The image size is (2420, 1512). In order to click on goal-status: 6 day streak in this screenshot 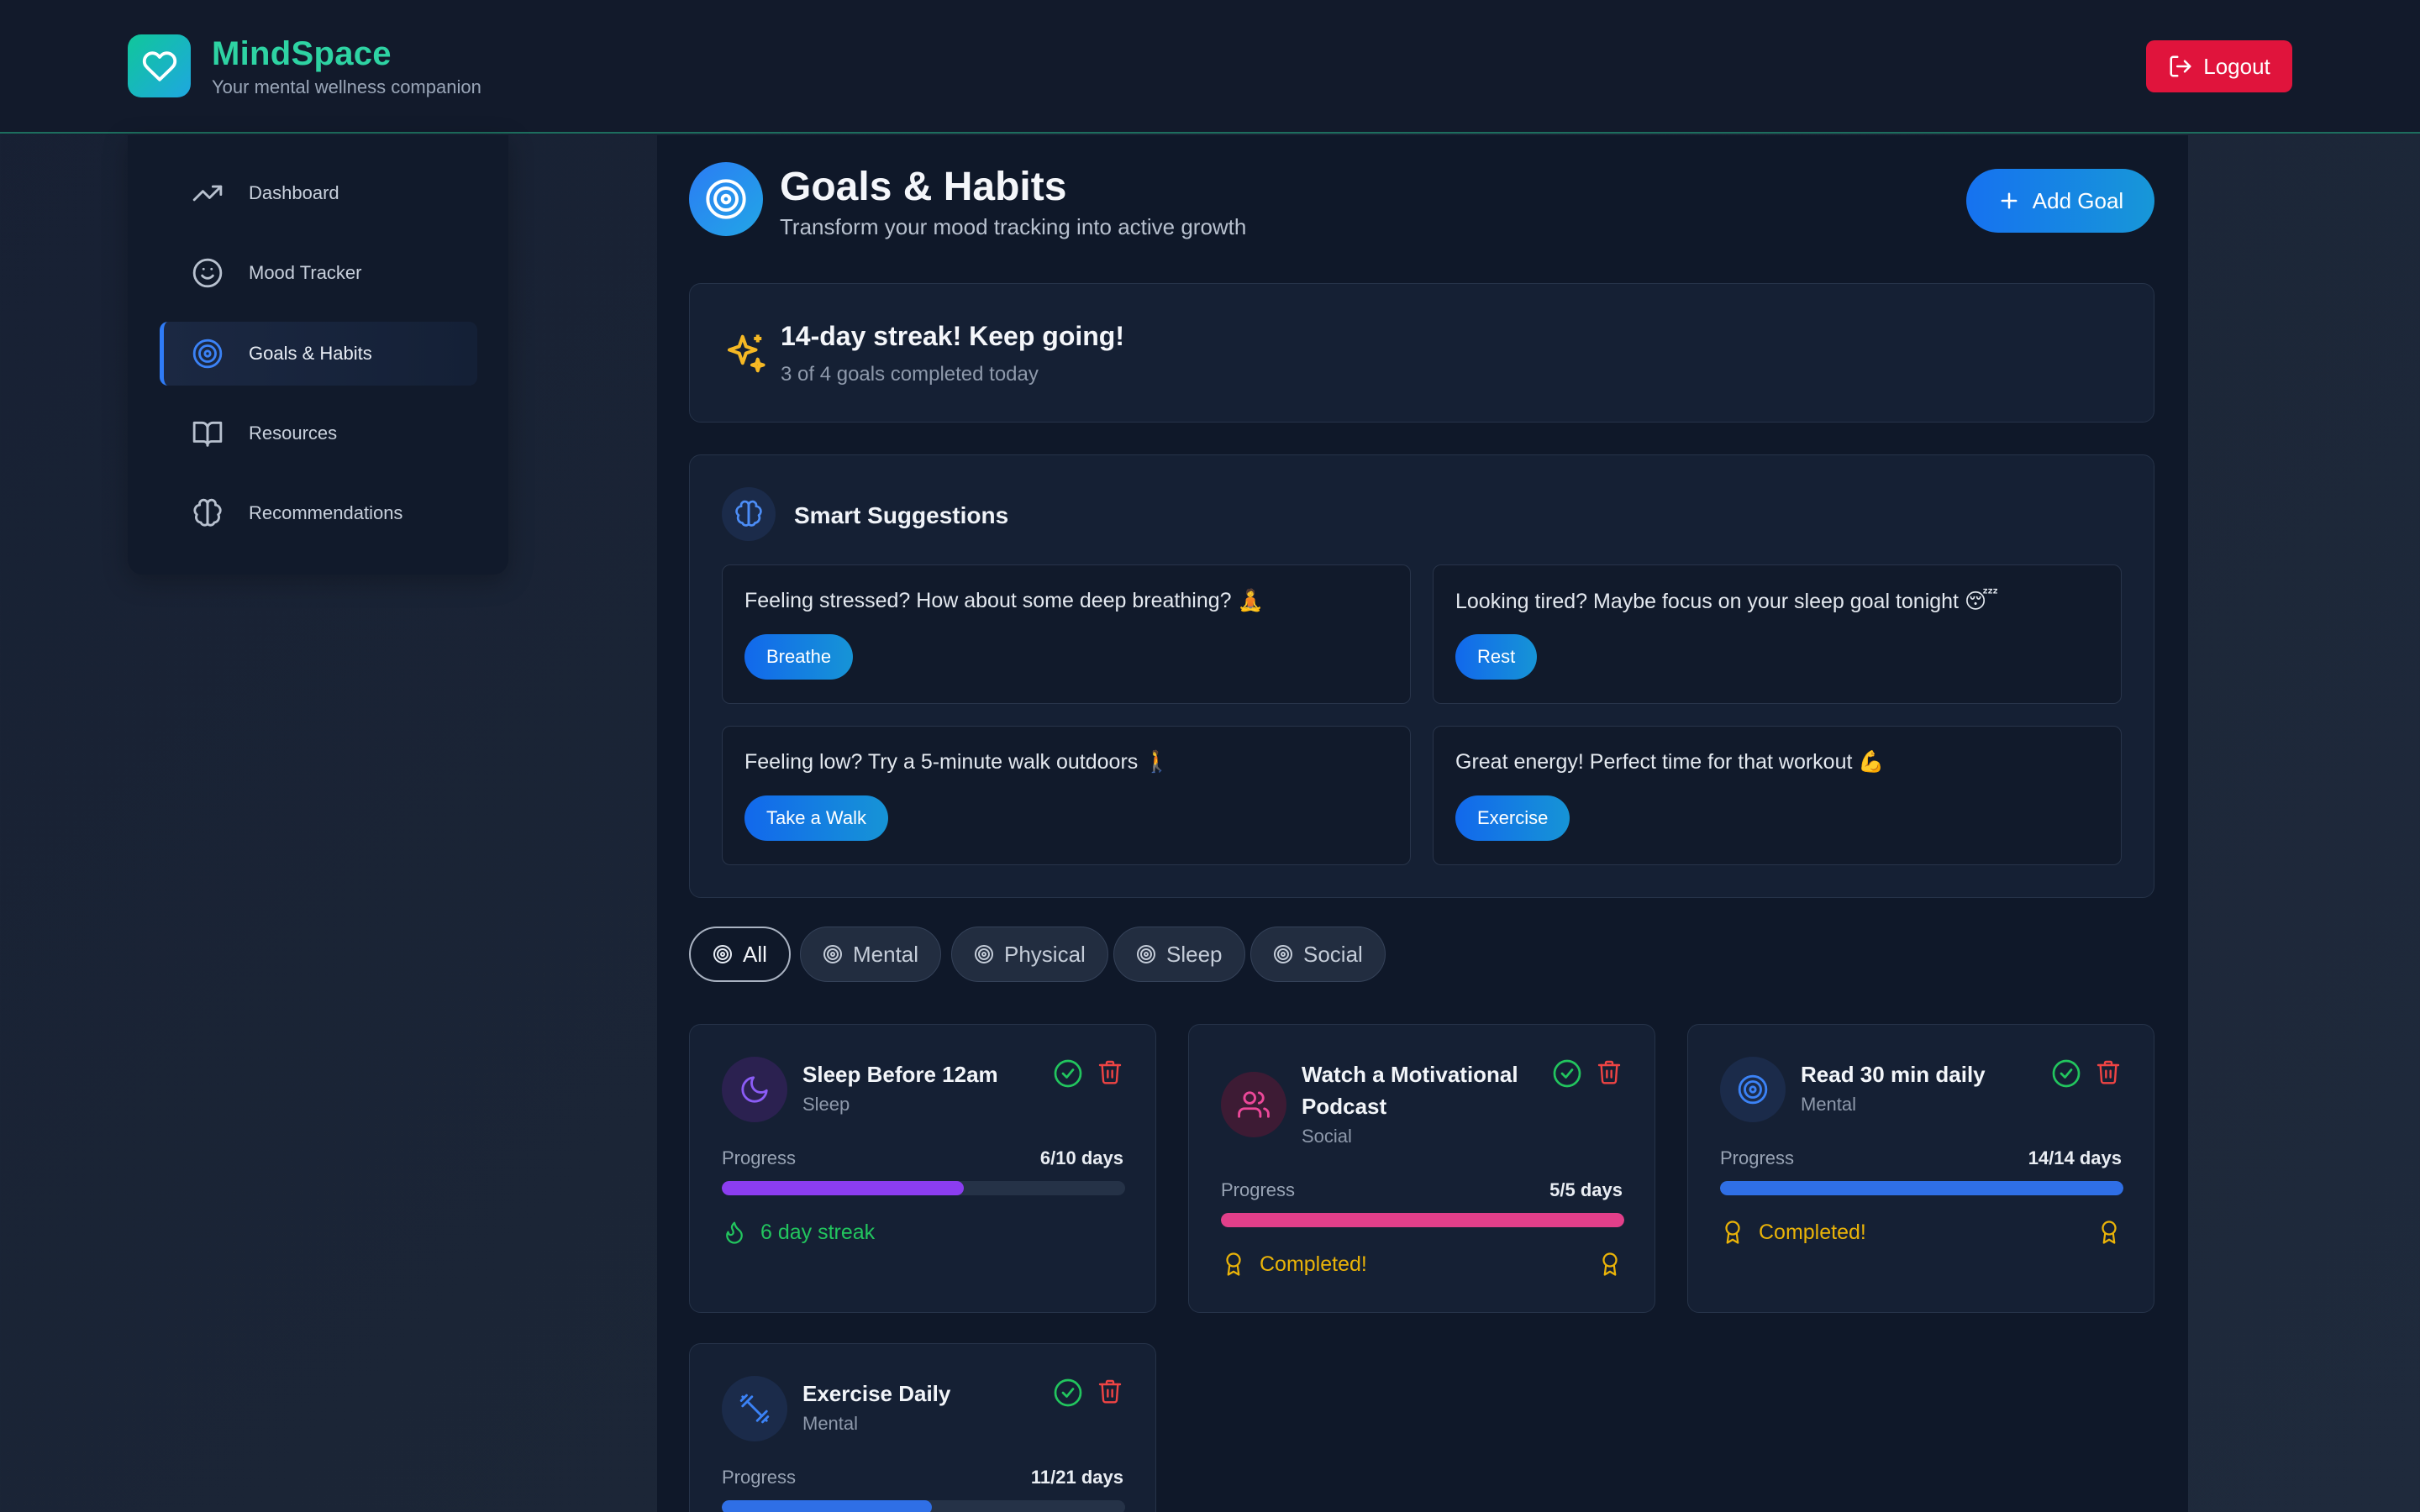, I will do `click(798, 1232)`.